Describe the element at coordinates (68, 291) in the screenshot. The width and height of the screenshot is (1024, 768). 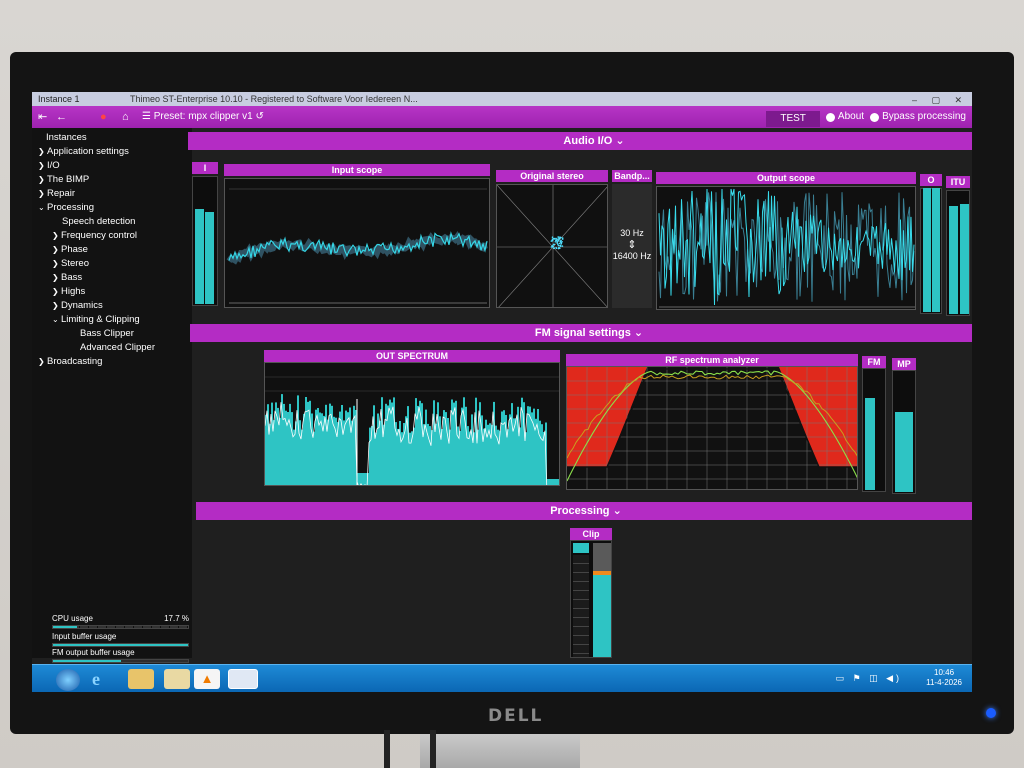
I see `sidebar-item-highs: ❯ Highs` at that location.